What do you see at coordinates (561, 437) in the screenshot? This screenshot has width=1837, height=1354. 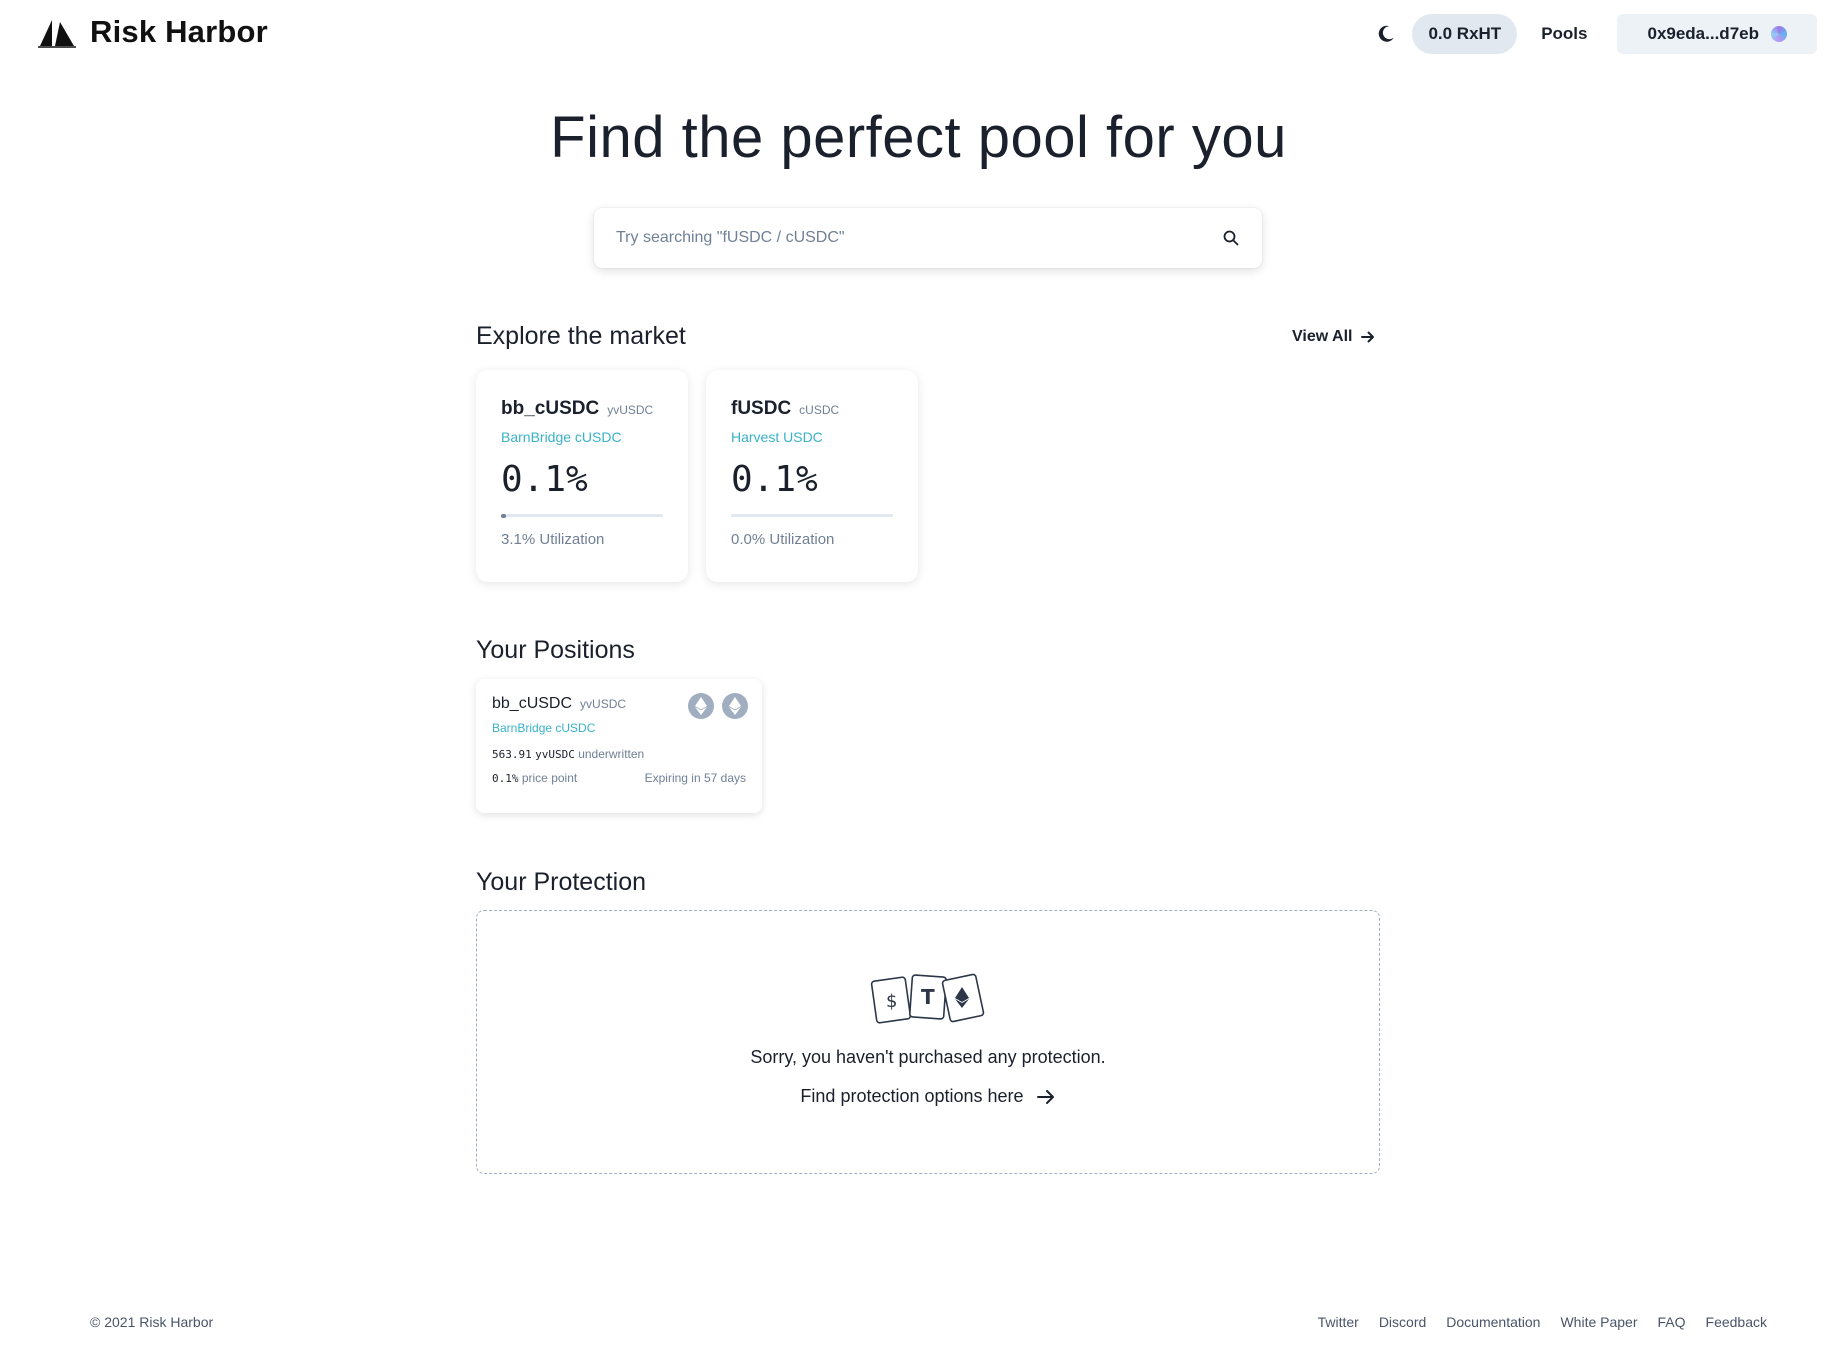 I see `pool-protocol: BarnBridge cUSDC` at bounding box center [561, 437].